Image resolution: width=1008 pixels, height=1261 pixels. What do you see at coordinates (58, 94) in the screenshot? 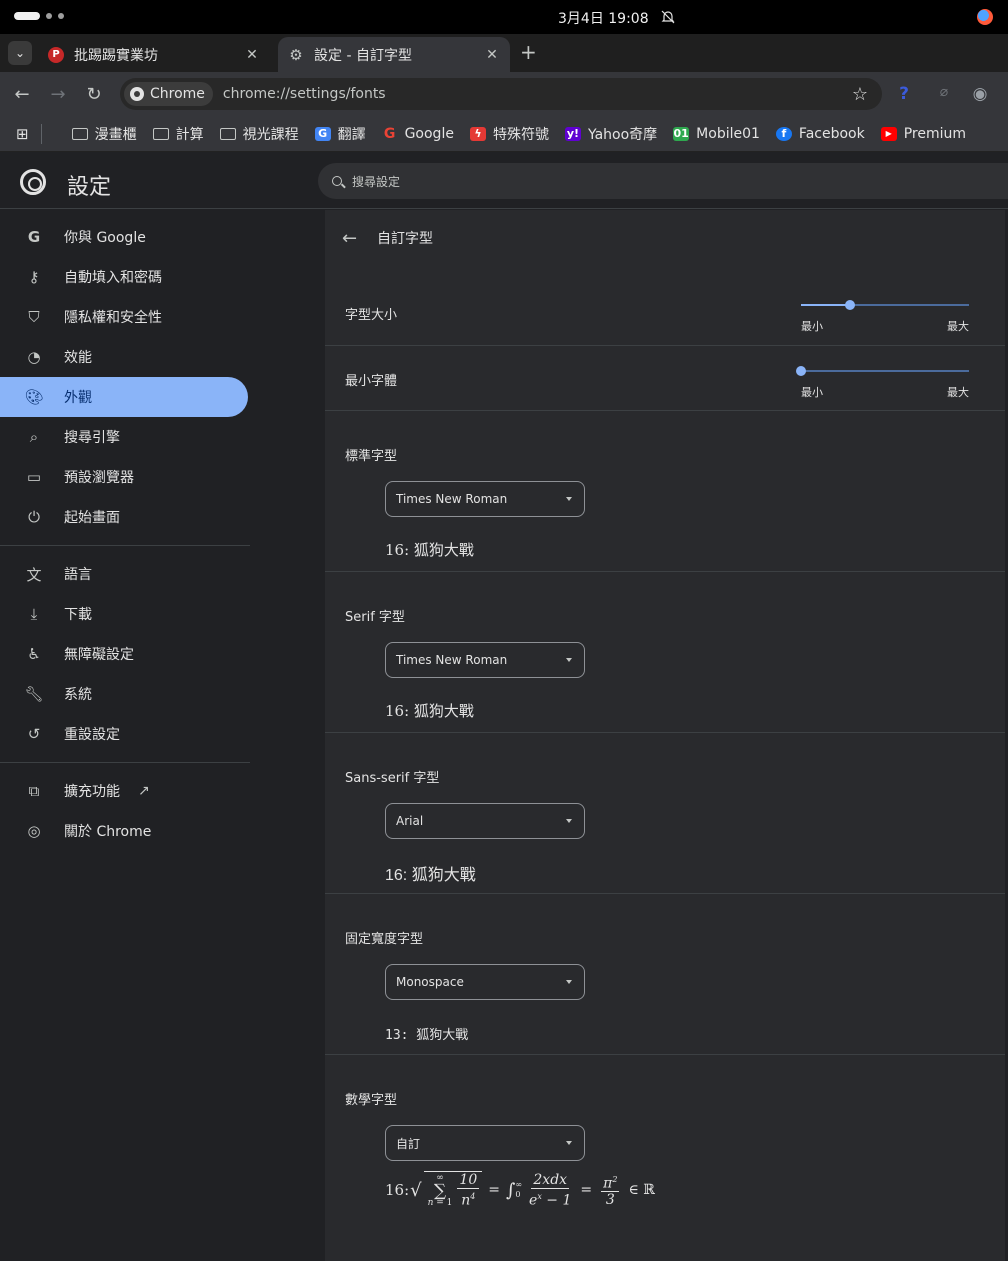
I see `forward-icon: →` at bounding box center [58, 94].